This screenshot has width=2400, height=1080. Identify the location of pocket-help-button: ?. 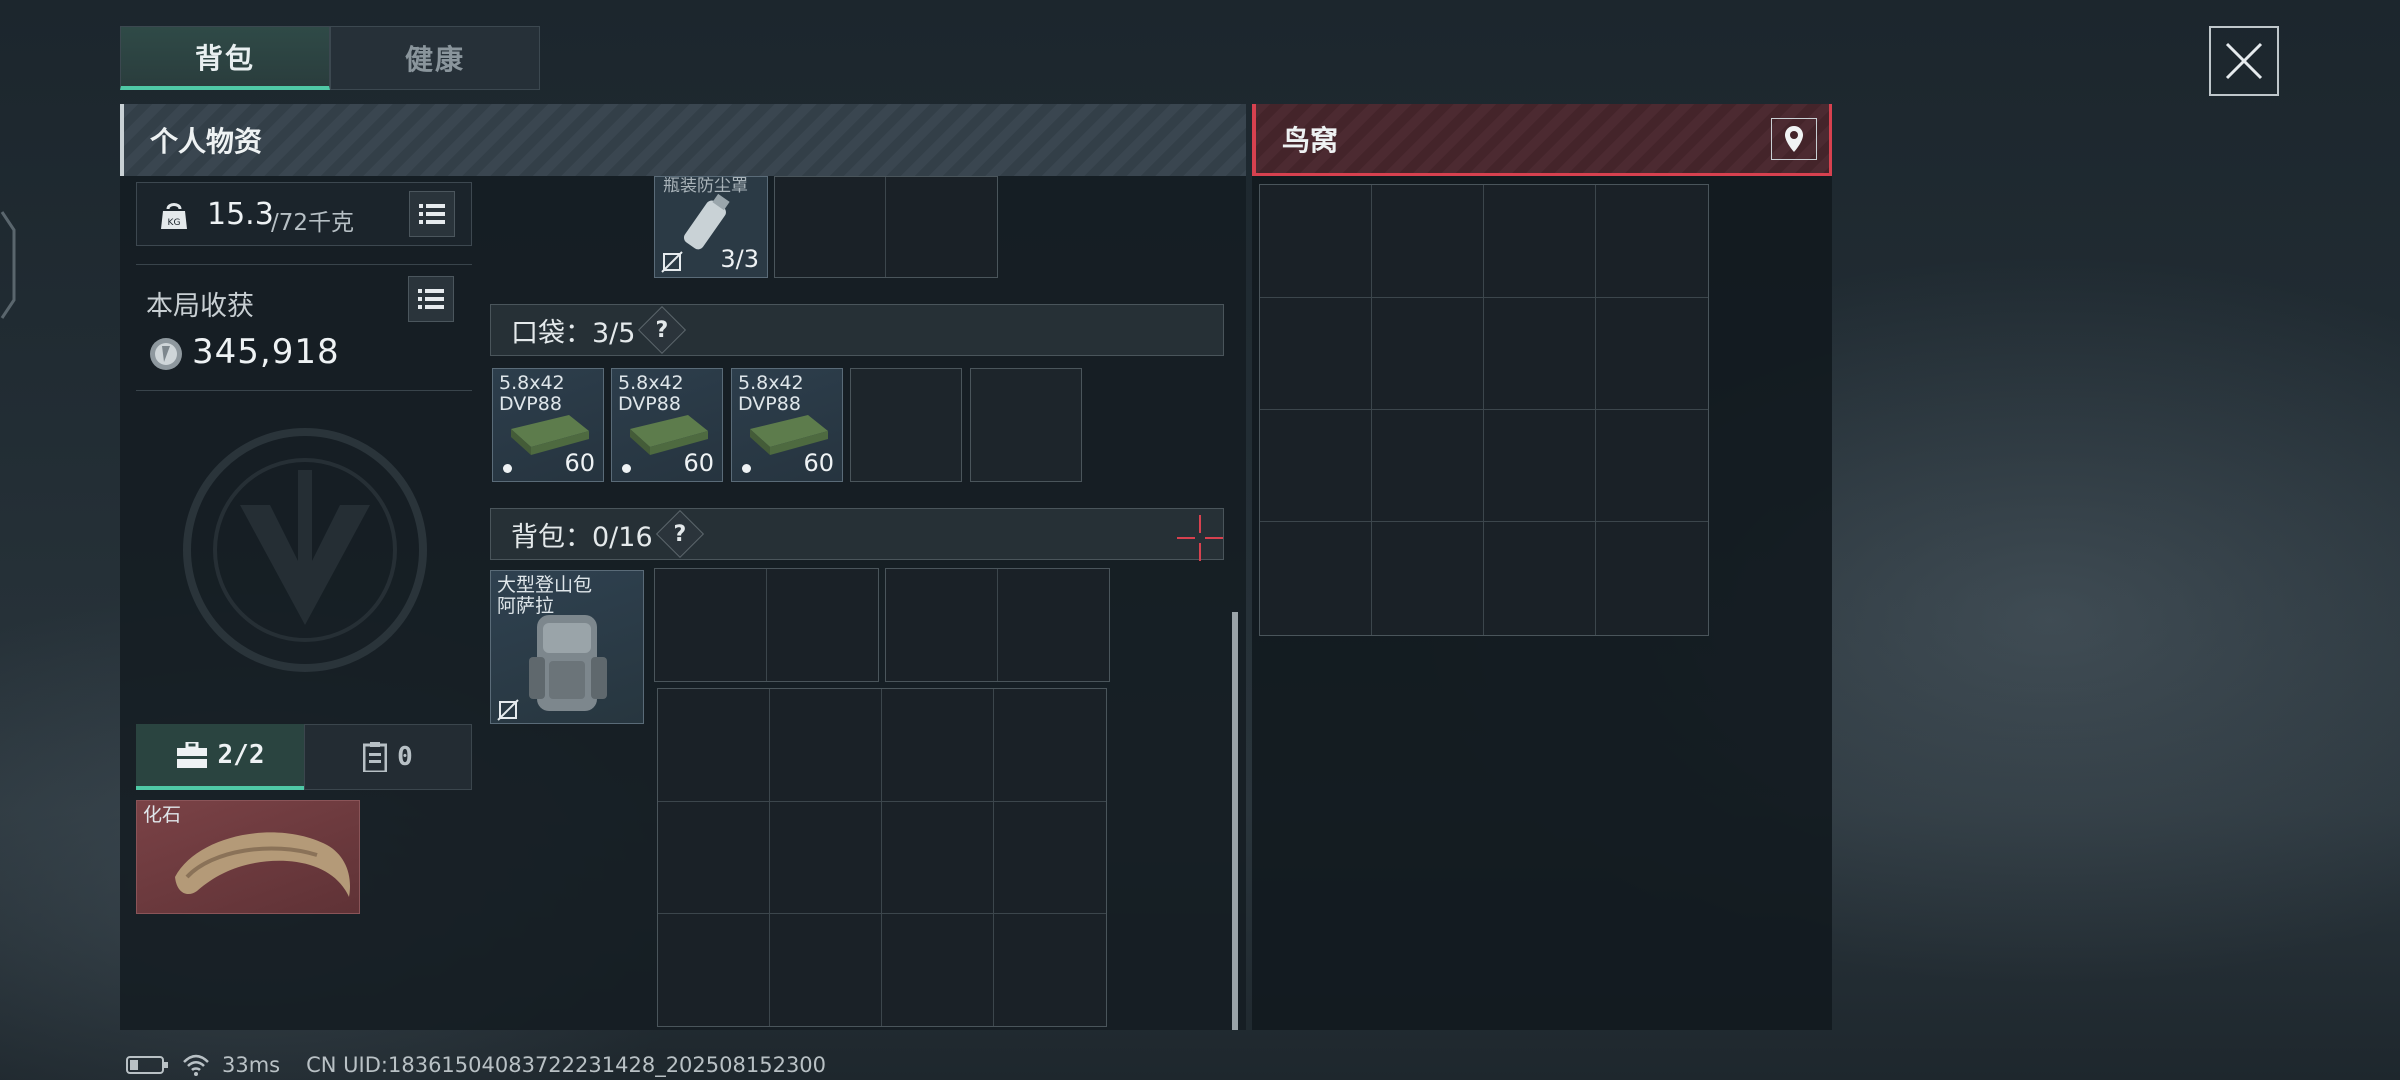
(662, 330).